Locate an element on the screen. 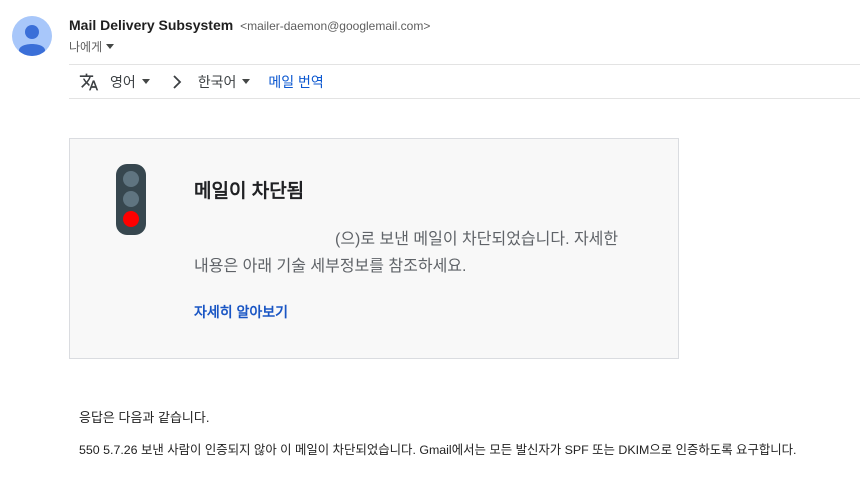  person-icon is located at coordinates (32, 36).